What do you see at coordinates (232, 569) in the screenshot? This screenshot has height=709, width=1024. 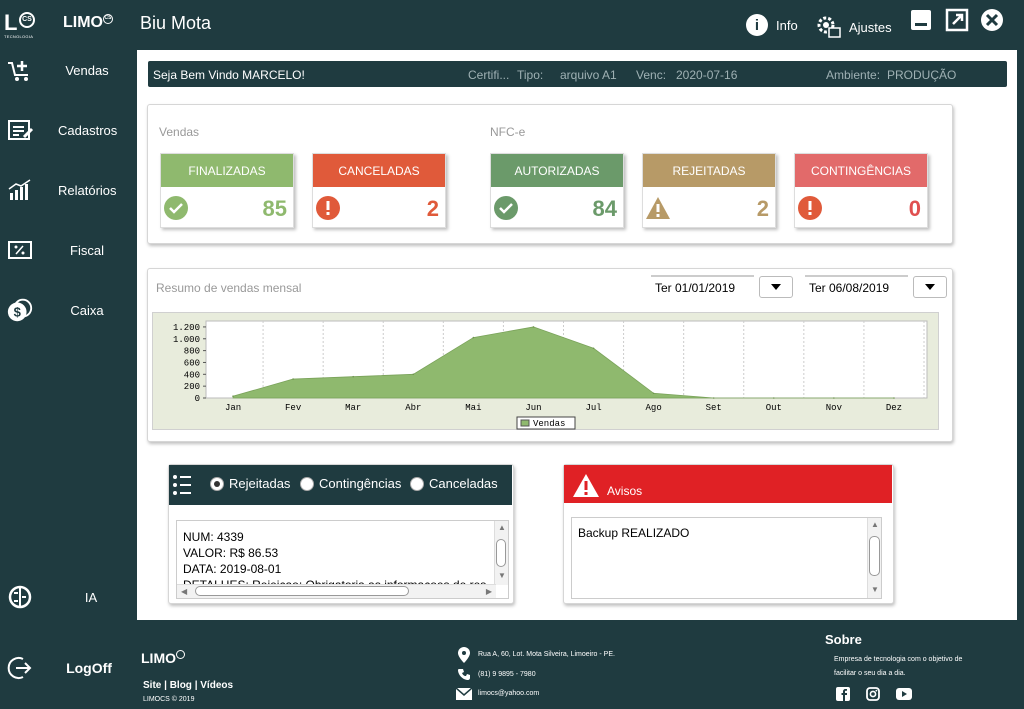 I see `issue-line-data: DATA: 2019-08-01` at bounding box center [232, 569].